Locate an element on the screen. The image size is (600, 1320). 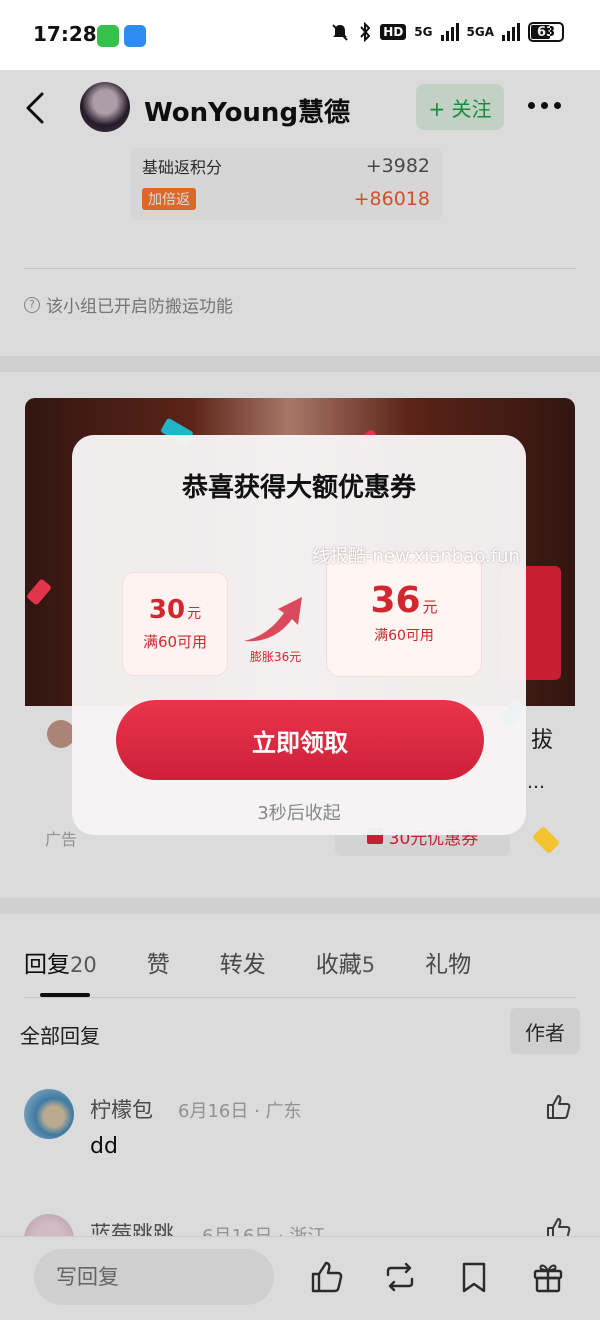
status-time: 17:28 is located at coordinates (65, 34).